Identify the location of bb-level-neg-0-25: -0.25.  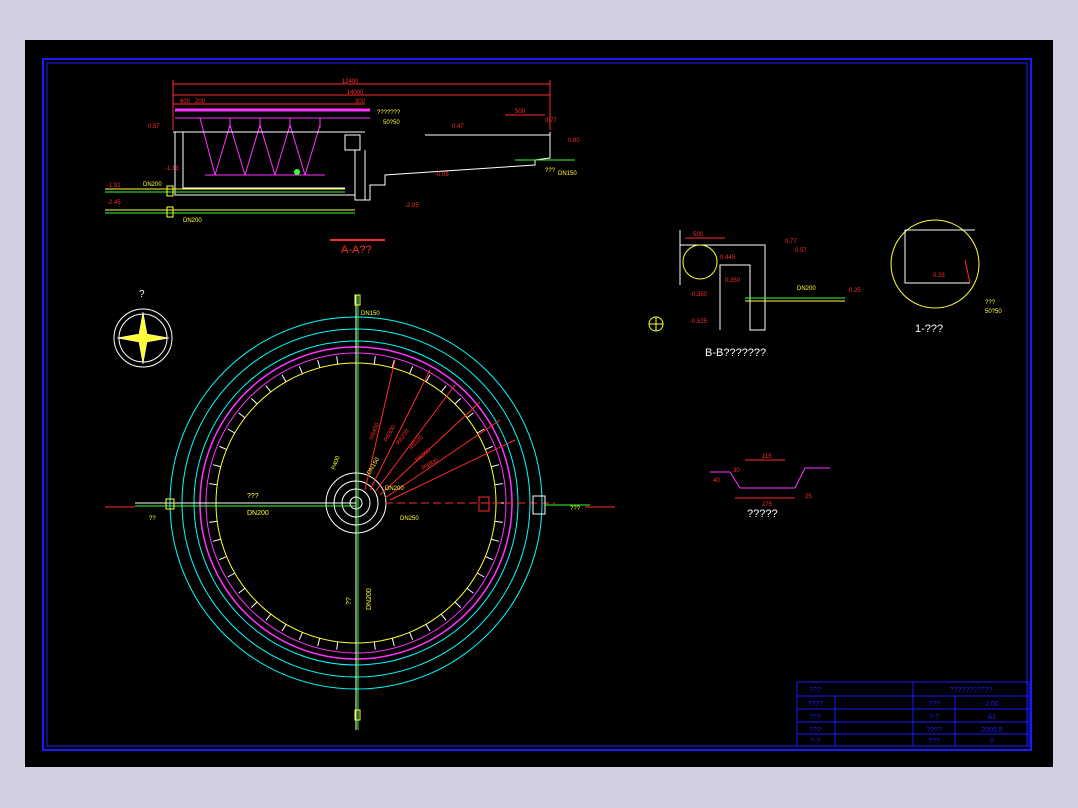
(854, 291).